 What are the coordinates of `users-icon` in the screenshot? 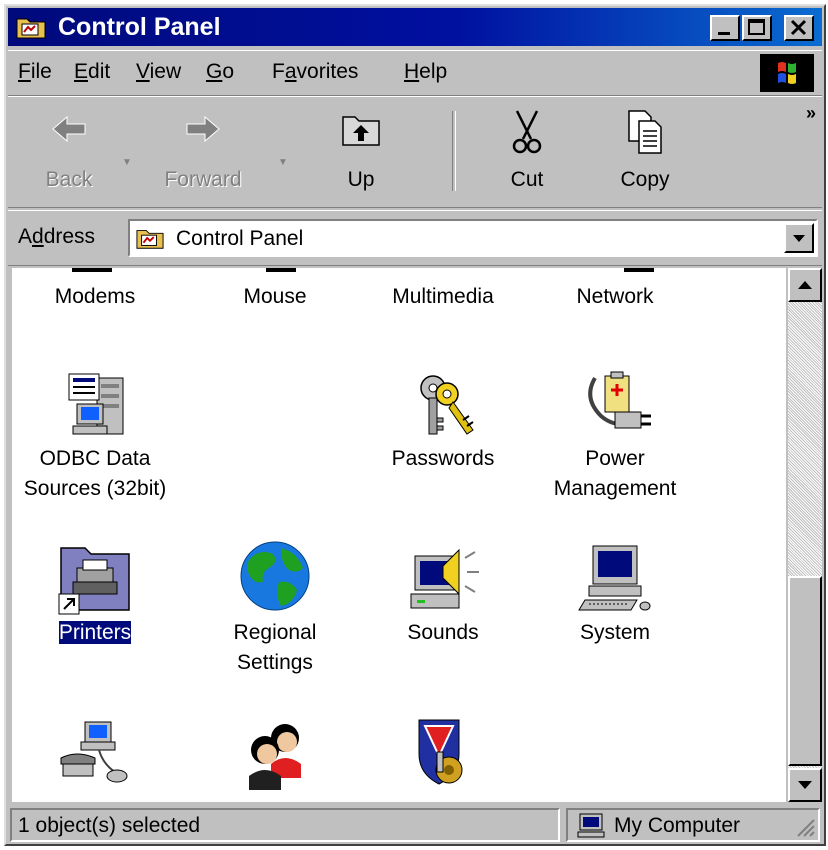 It's located at (275, 754).